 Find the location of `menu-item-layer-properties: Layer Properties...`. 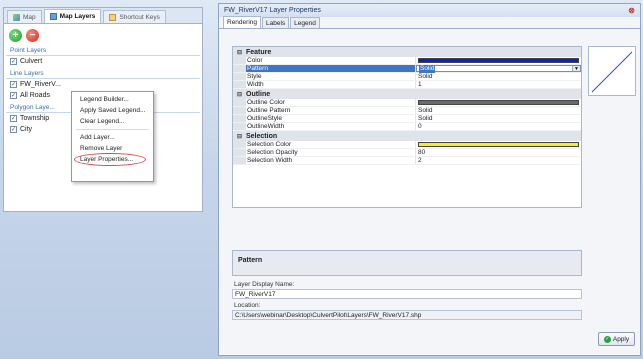

menu-item-layer-properties: Layer Properties... is located at coordinates (112, 159).